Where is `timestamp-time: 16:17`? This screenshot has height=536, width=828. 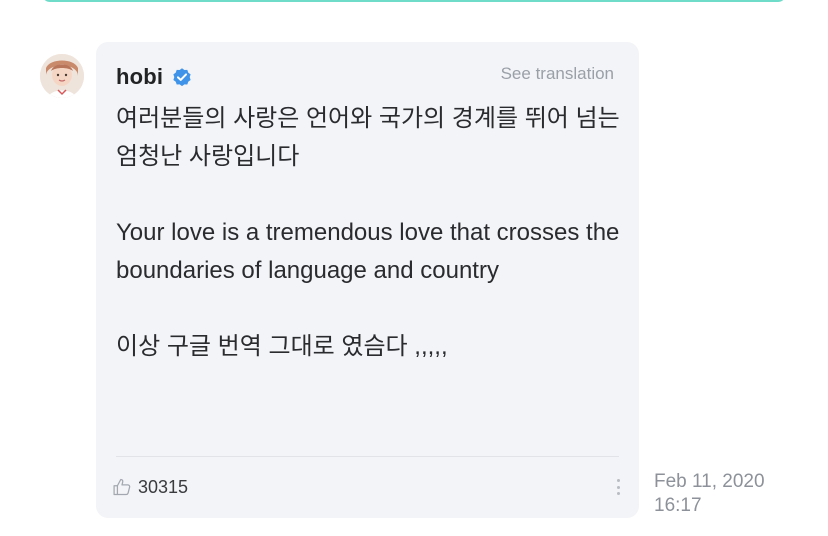 timestamp-time: 16:17 is located at coordinates (678, 505).